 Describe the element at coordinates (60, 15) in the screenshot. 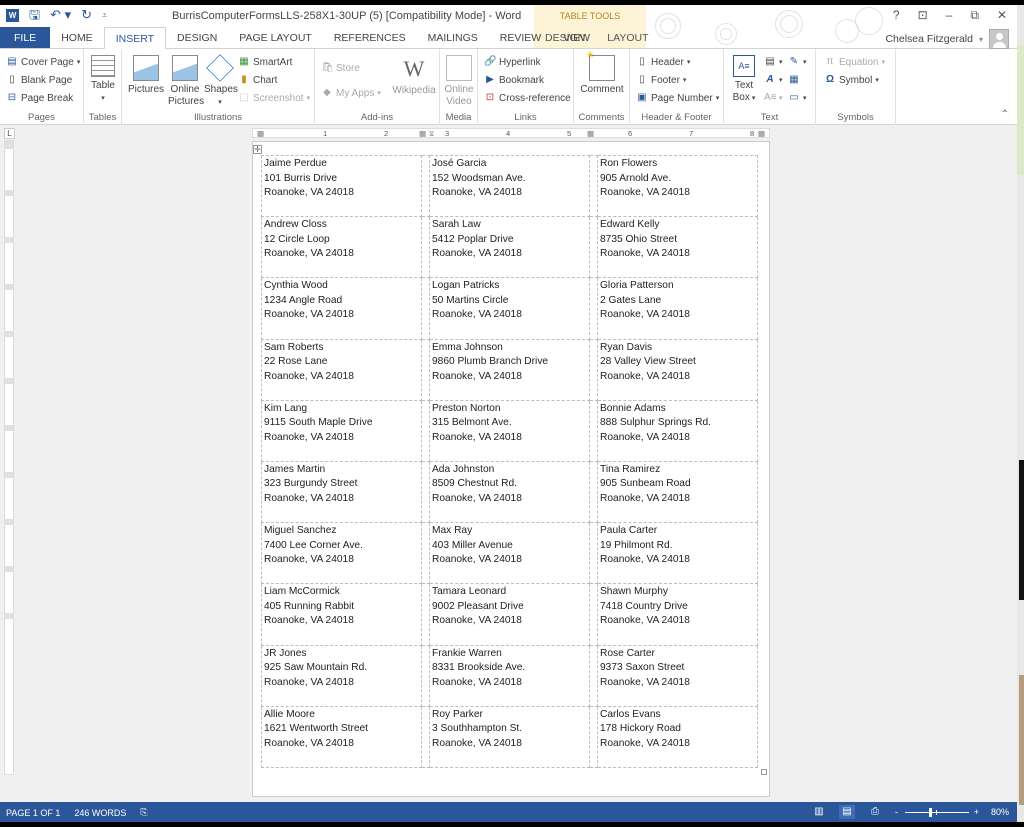

I see `undo-icon: ↶ ▾` at that location.